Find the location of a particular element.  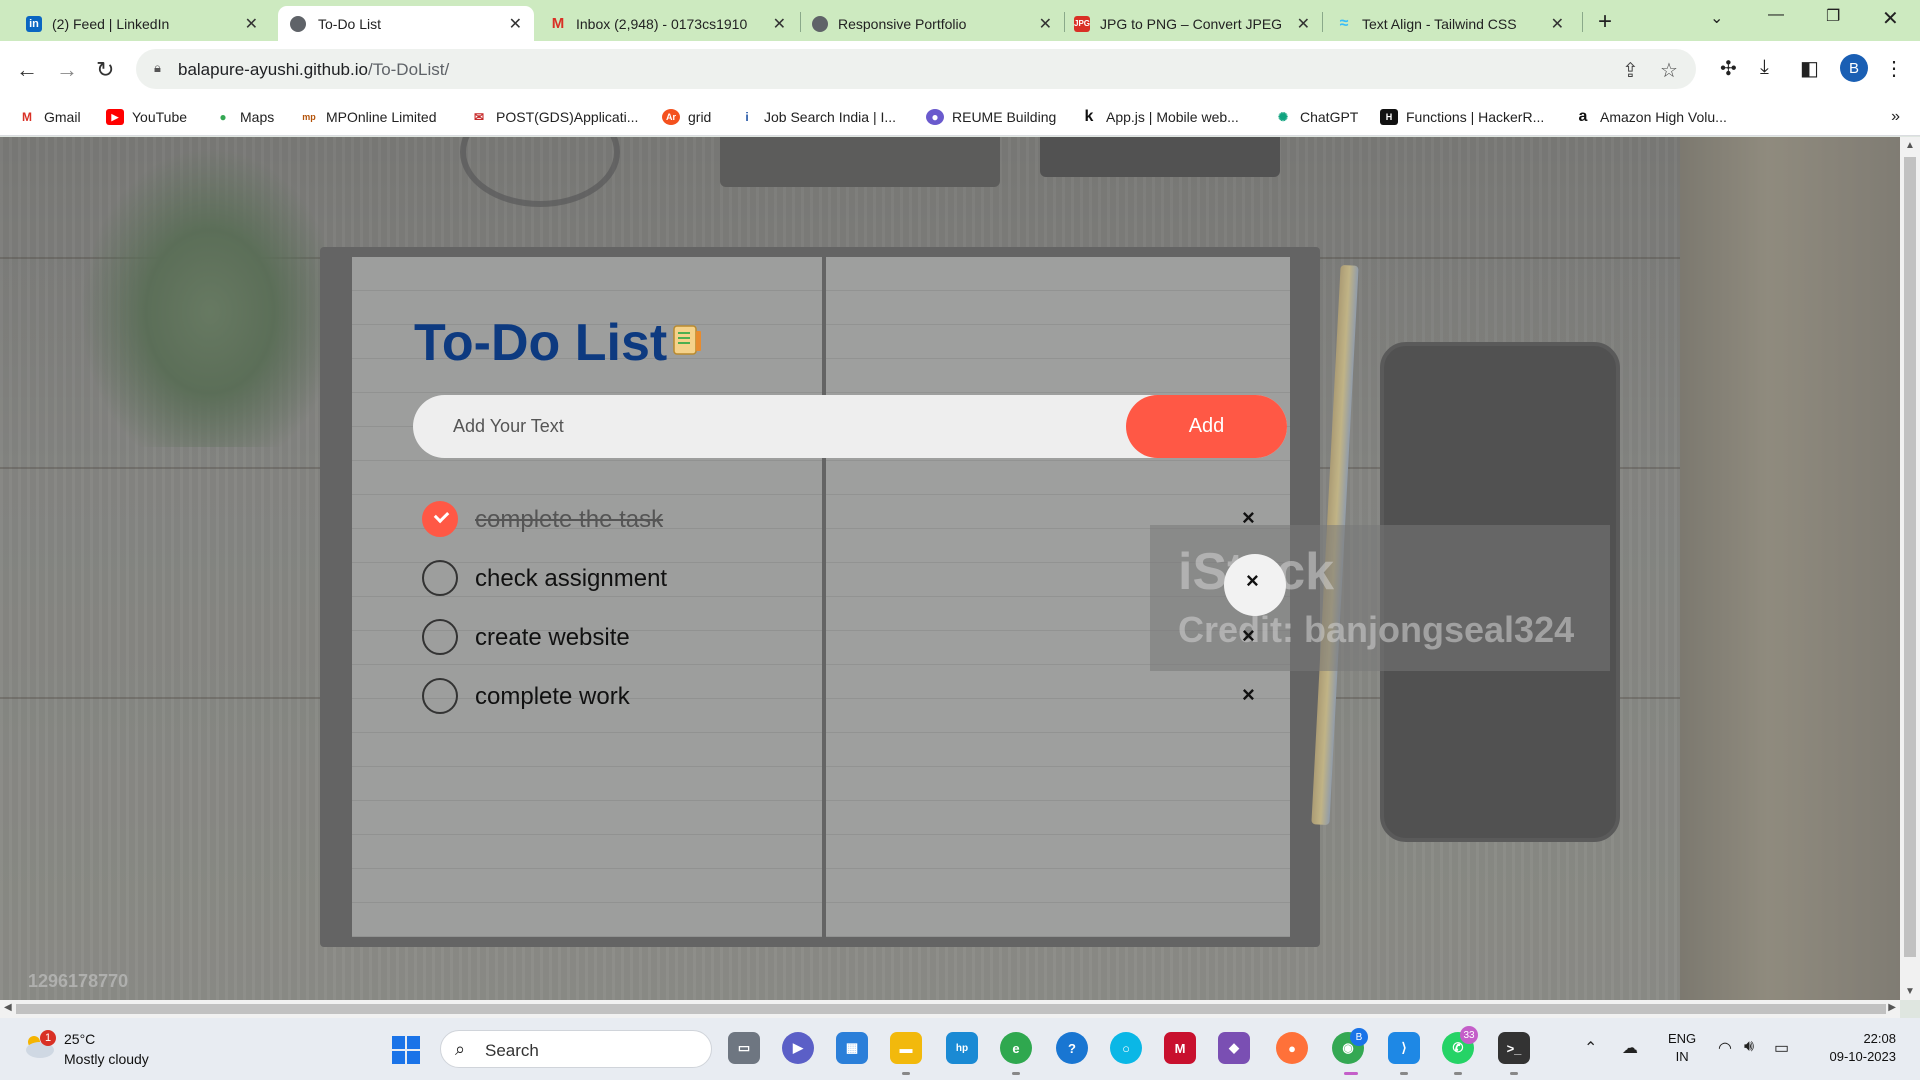

git-icon: ◆ is located at coordinates (1234, 1048).